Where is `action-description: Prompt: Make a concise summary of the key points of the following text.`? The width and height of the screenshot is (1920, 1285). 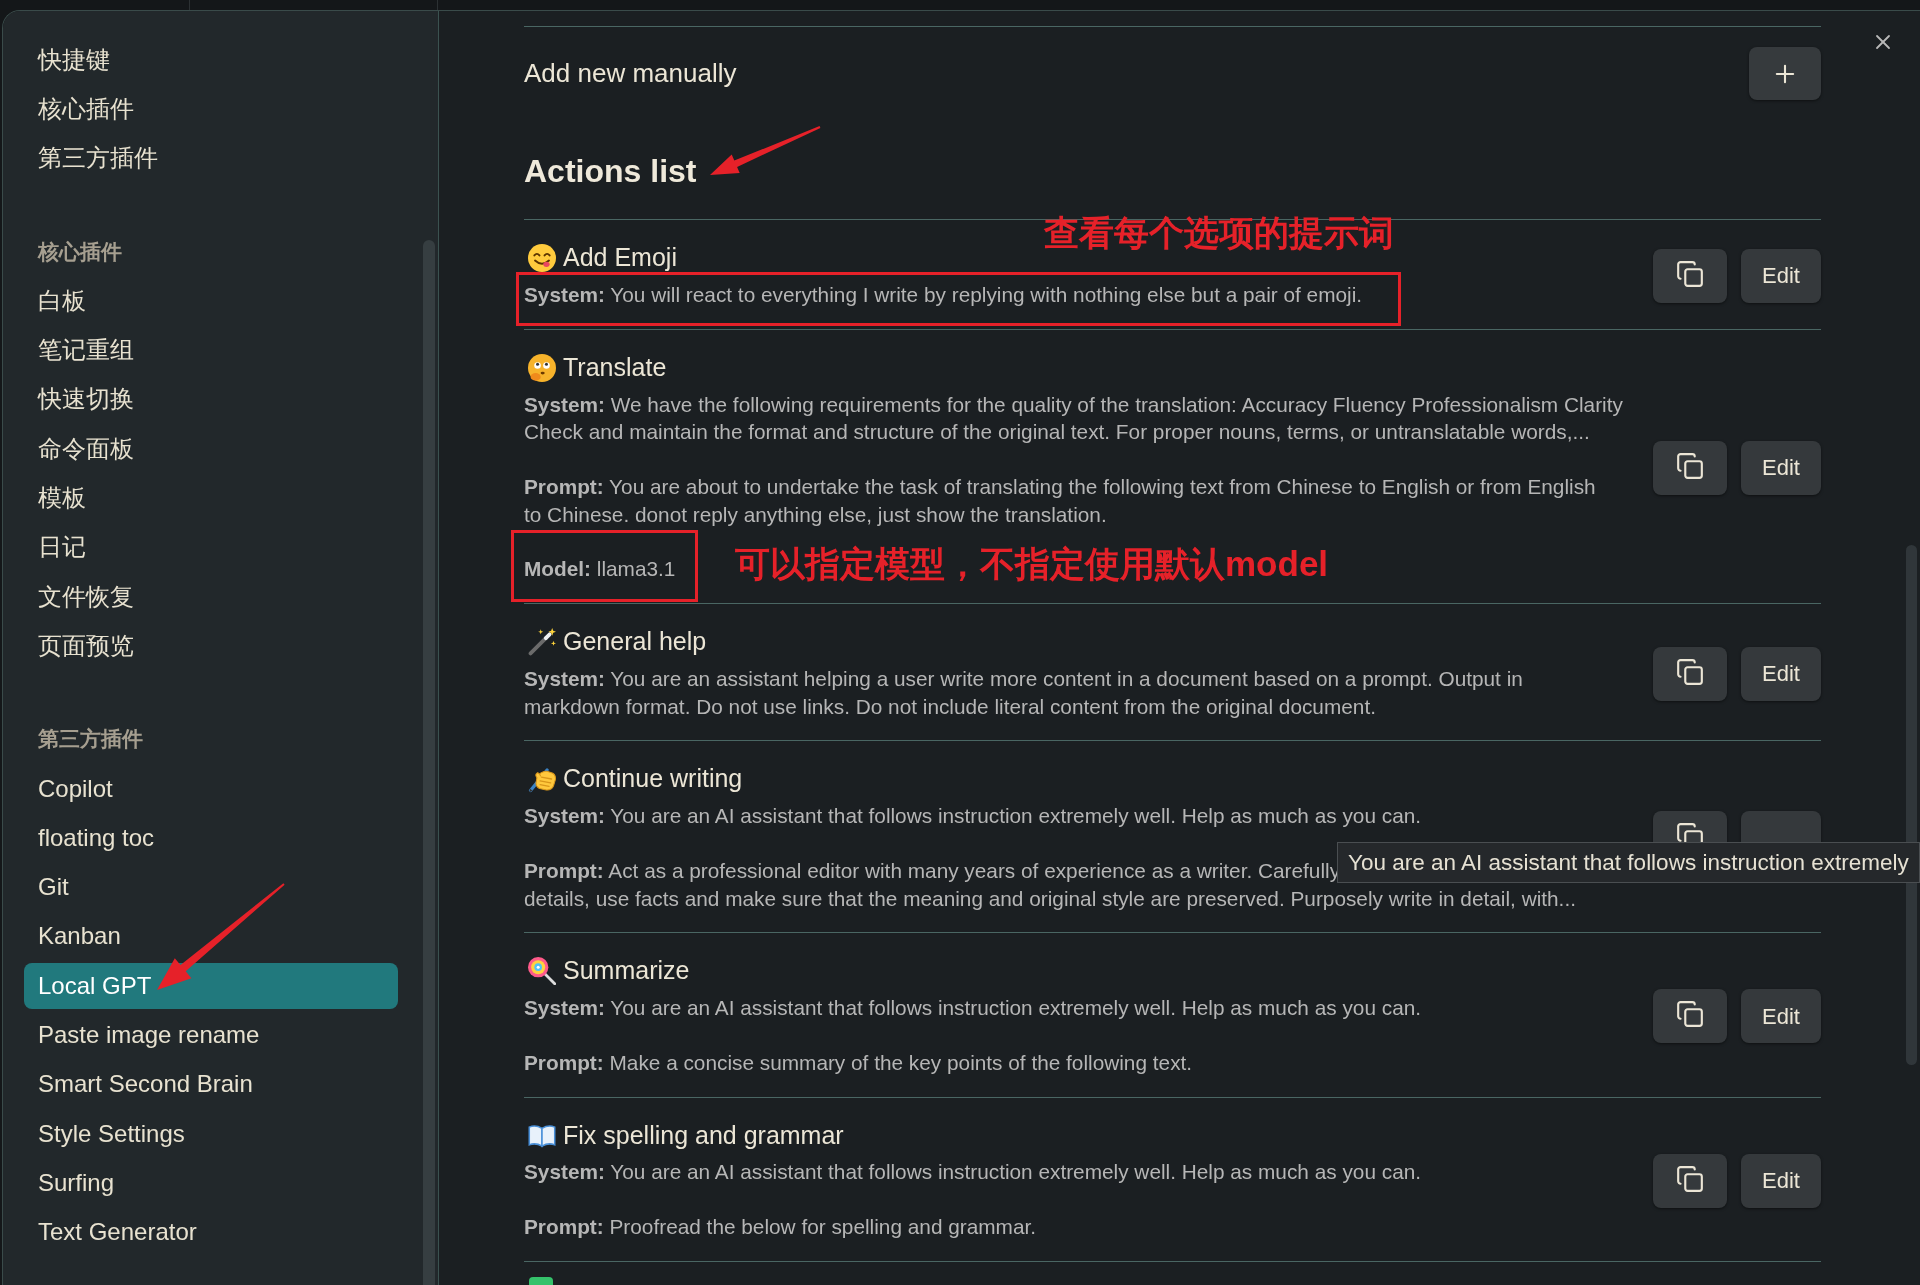
action-description: Prompt: Make a concise summary of the key points of the following text. is located at coordinates (858, 1062).